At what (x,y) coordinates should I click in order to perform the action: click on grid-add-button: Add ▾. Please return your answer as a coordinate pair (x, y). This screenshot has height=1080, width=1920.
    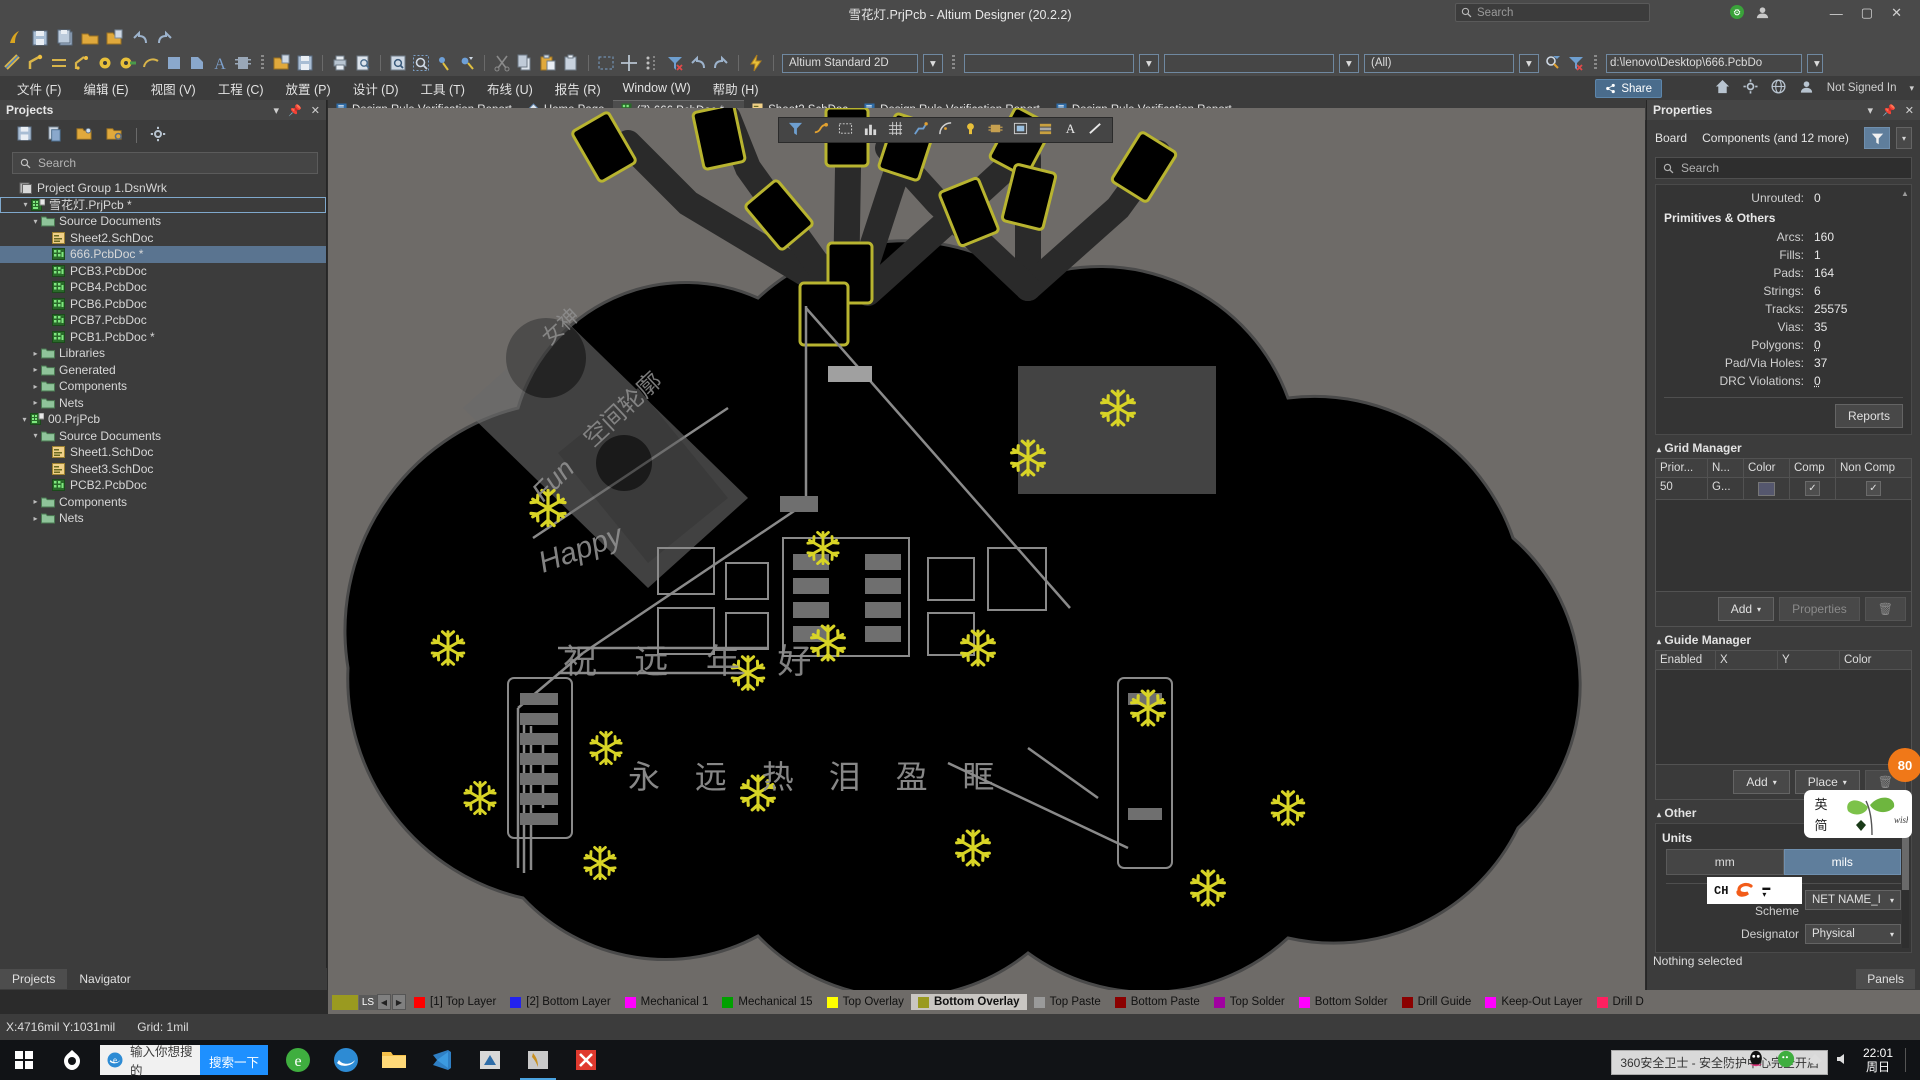
    Looking at the image, I should click on (1746, 609).